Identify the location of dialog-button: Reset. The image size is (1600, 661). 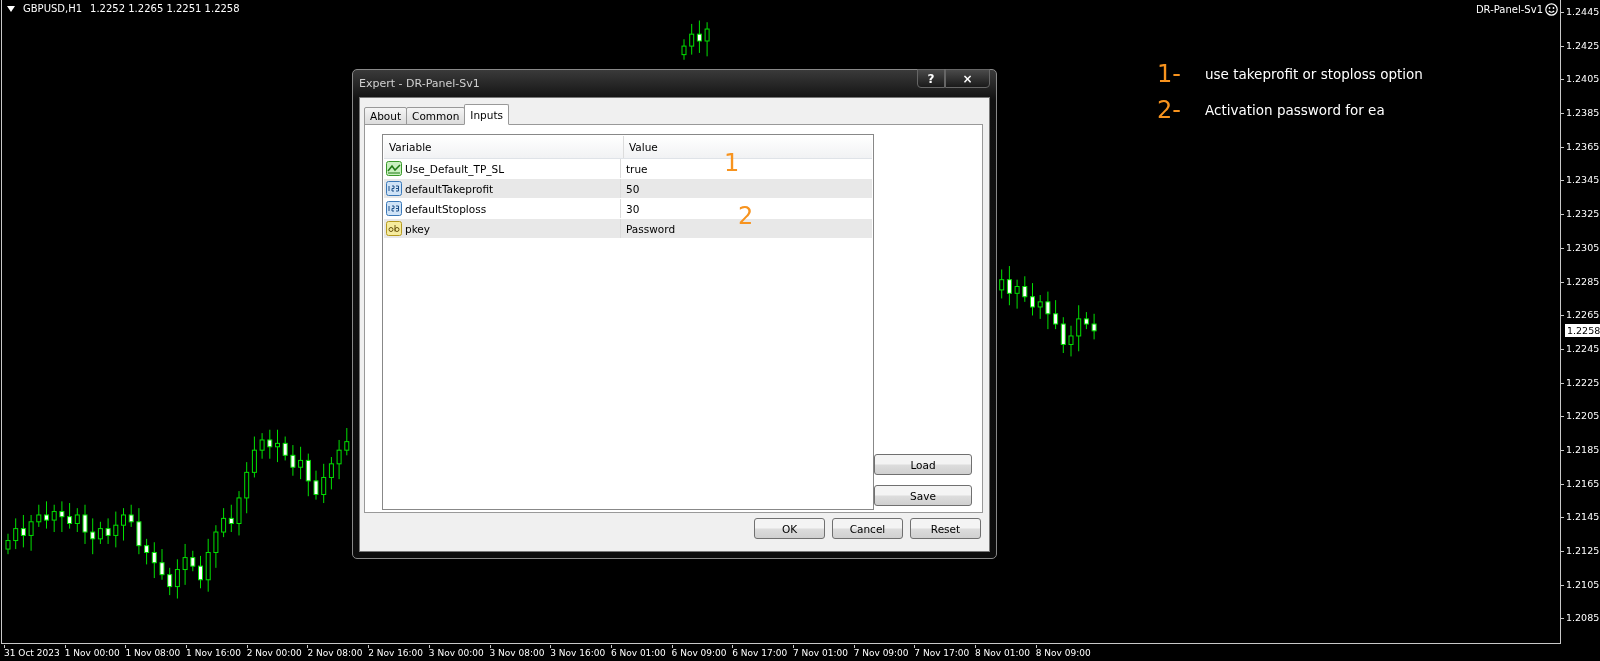
(945, 528).